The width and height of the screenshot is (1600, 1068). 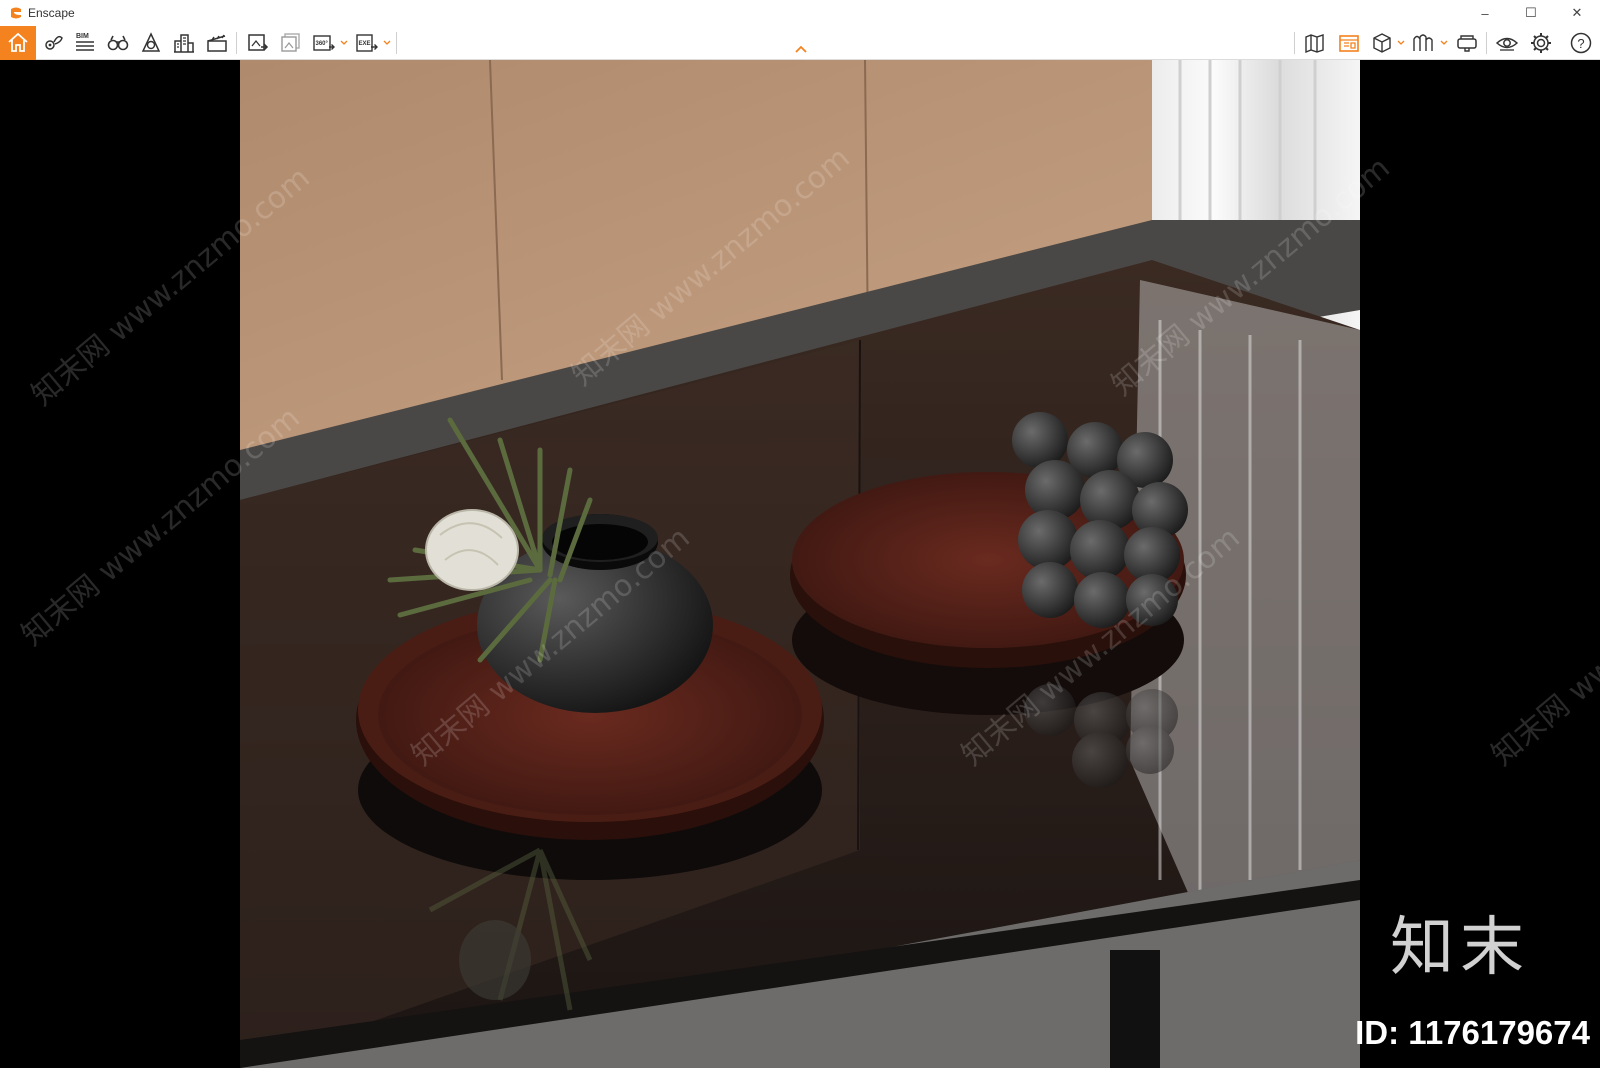 What do you see at coordinates (1531, 13) in the screenshot?
I see `maximize-button: ☐` at bounding box center [1531, 13].